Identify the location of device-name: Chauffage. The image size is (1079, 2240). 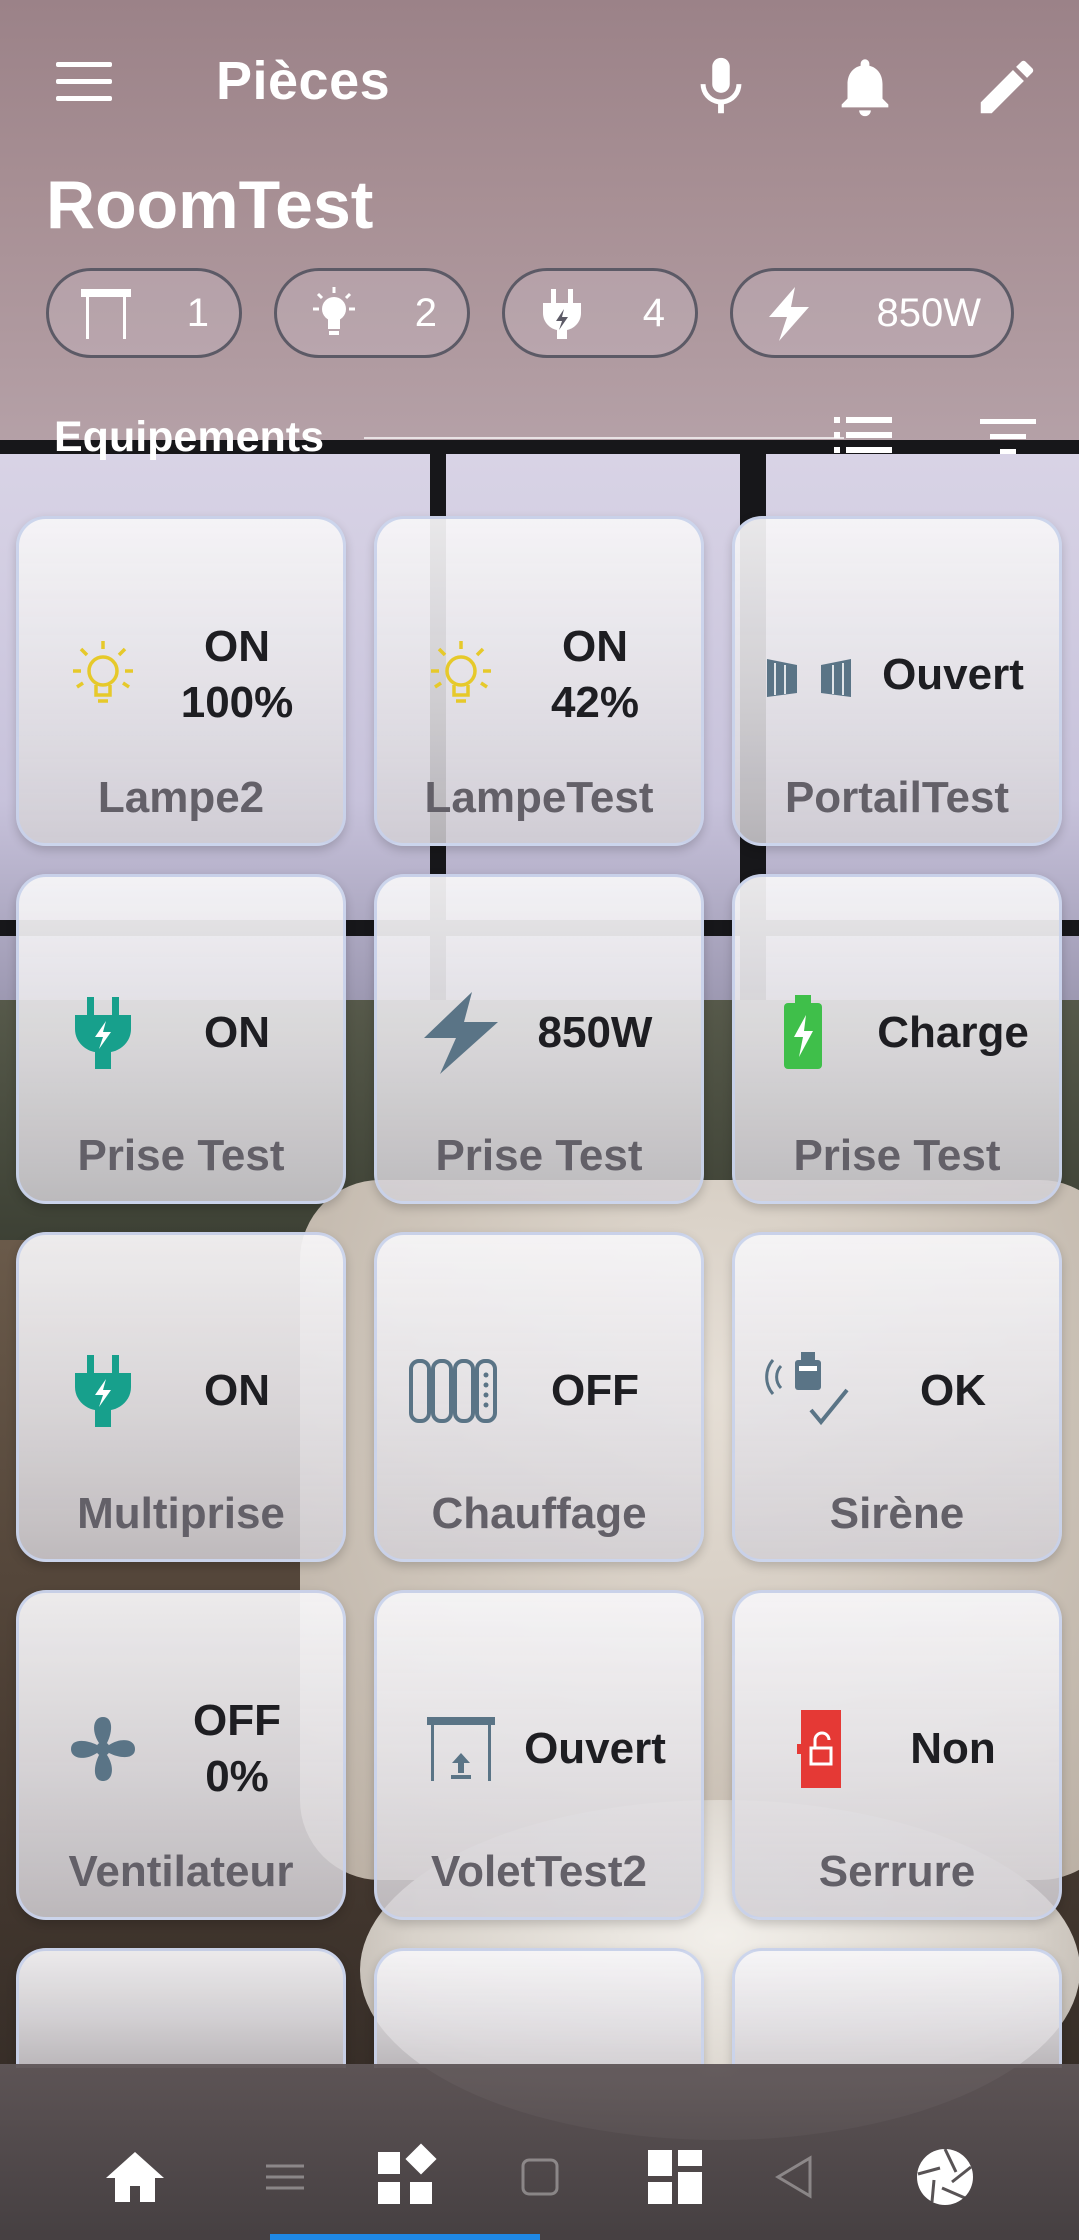
(539, 1513).